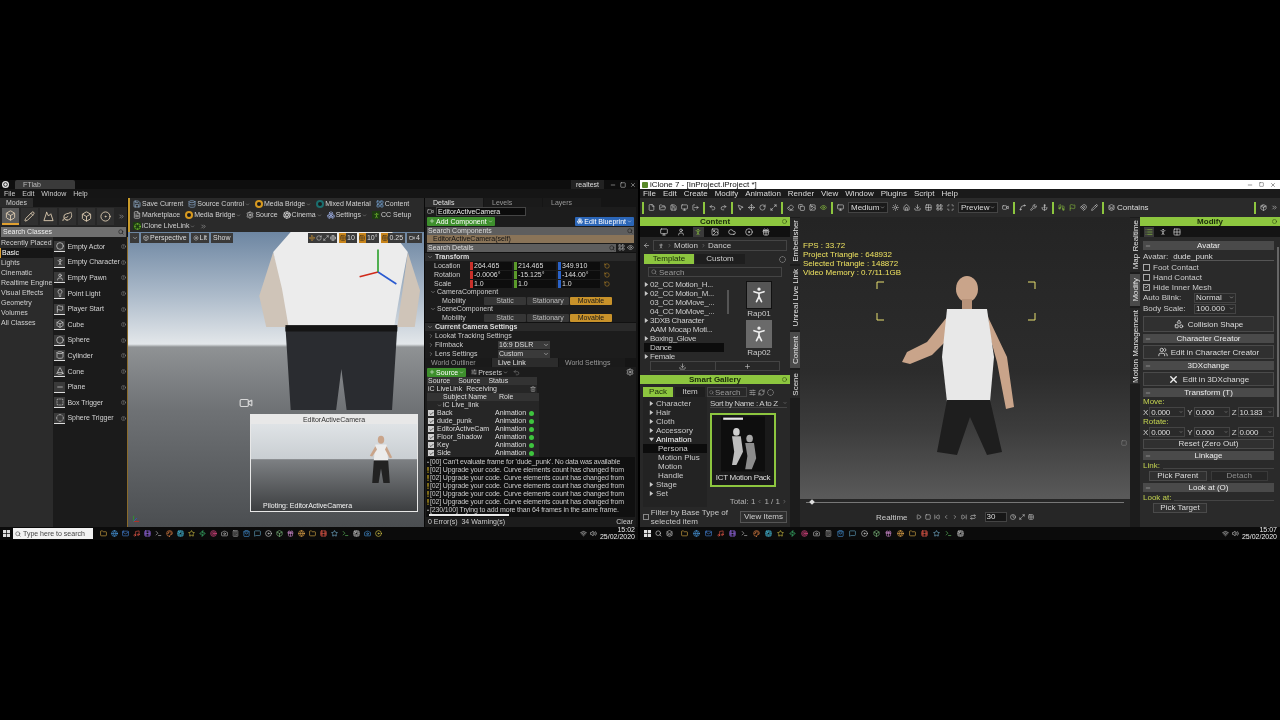 The image size is (1280, 720). I want to click on grid-icon, so click(1030, 517).